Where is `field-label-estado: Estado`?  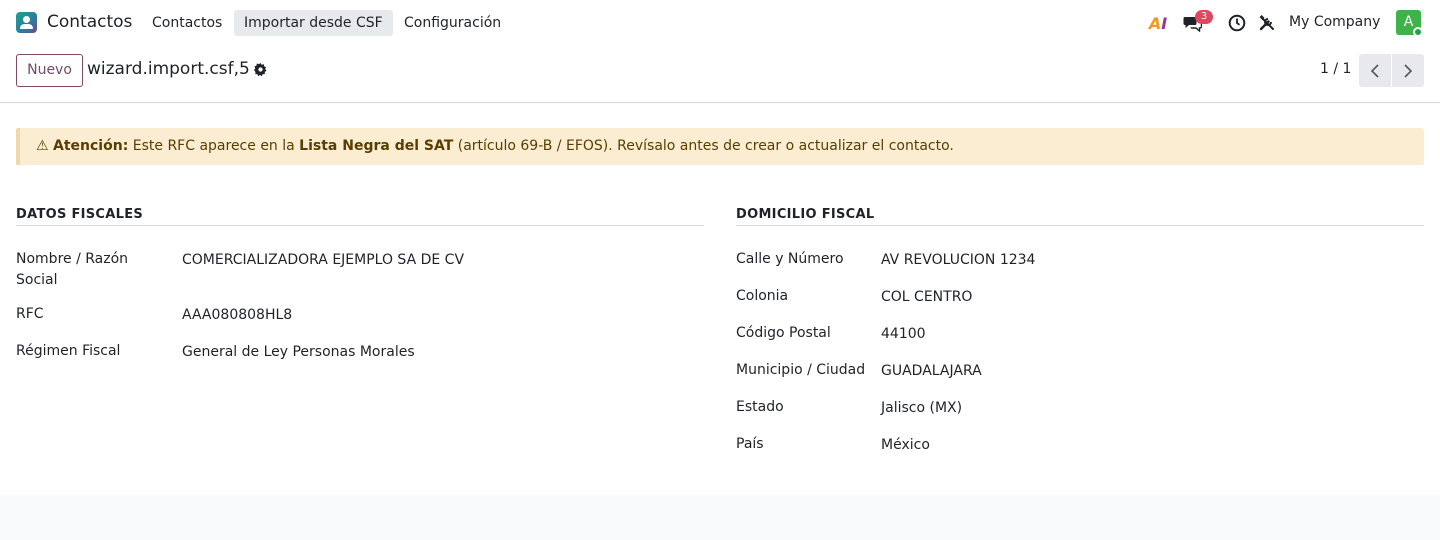
field-label-estado: Estado is located at coordinates (760, 407).